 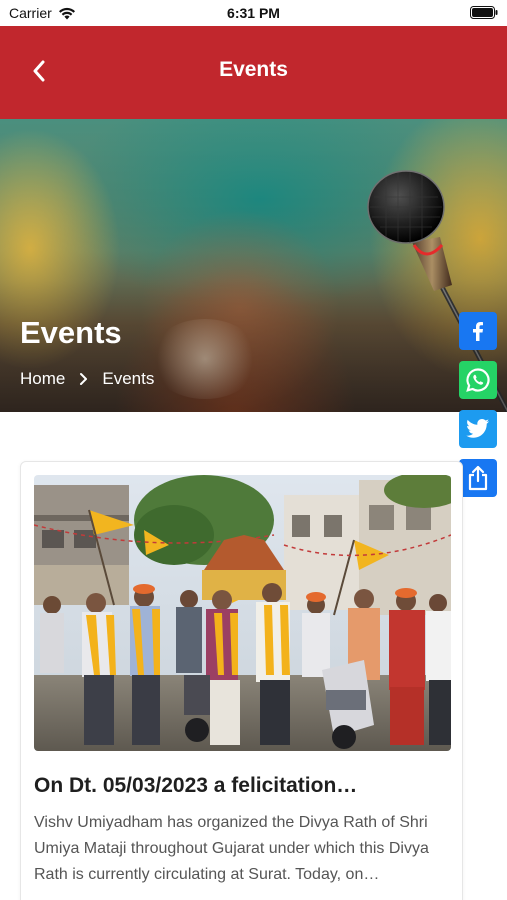 I want to click on whatsapp-share-button, so click(x=478, y=380).